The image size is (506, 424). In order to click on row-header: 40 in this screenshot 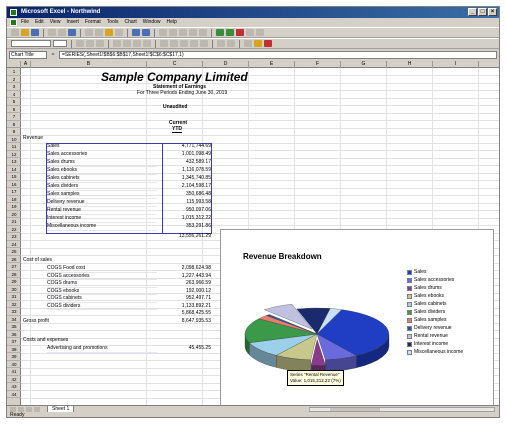, I will do `click(14, 364)`.